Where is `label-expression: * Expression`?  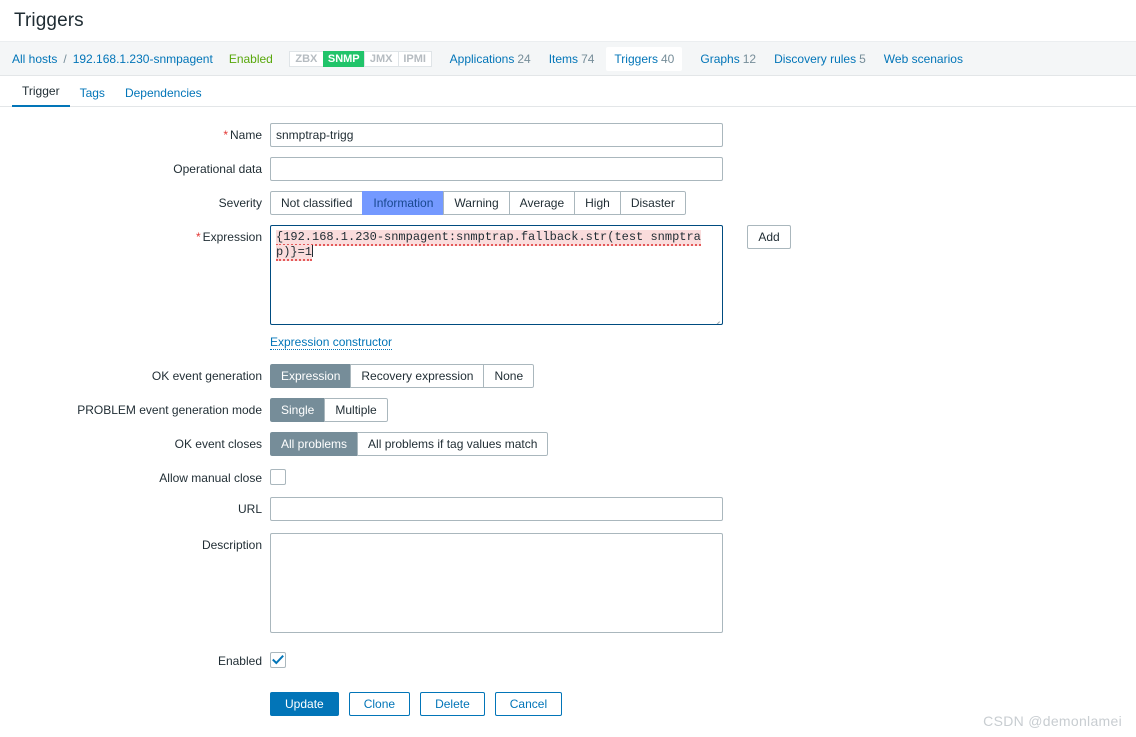
label-expression: * Expression is located at coordinates (228, 237).